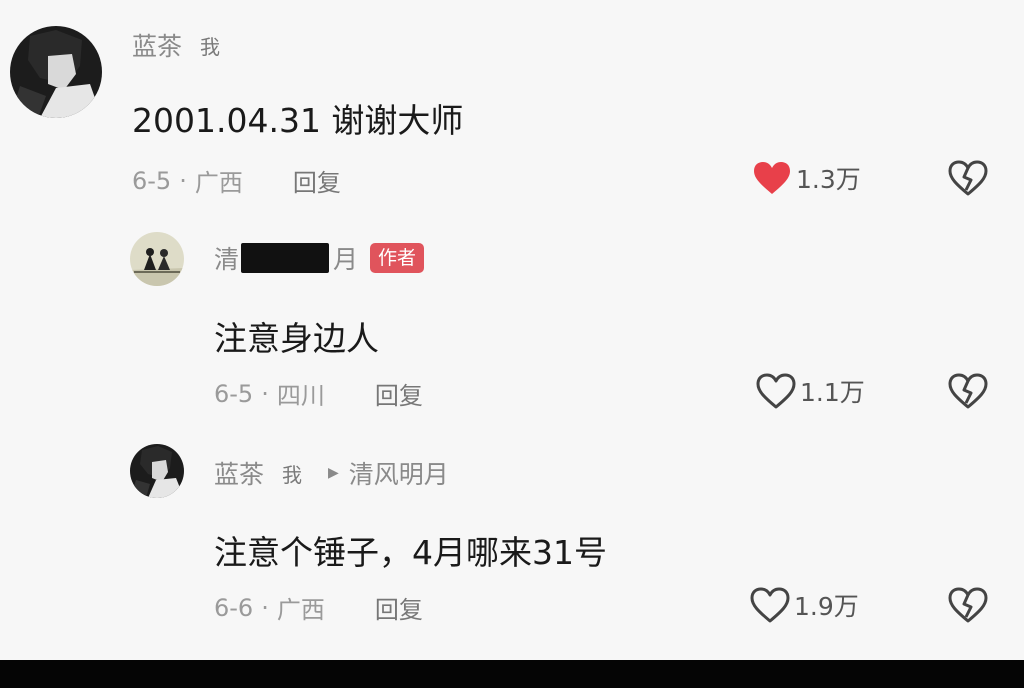 This screenshot has height=688, width=1024. Describe the element at coordinates (826, 606) in the screenshot. I see `like-count: 1.9万` at that location.